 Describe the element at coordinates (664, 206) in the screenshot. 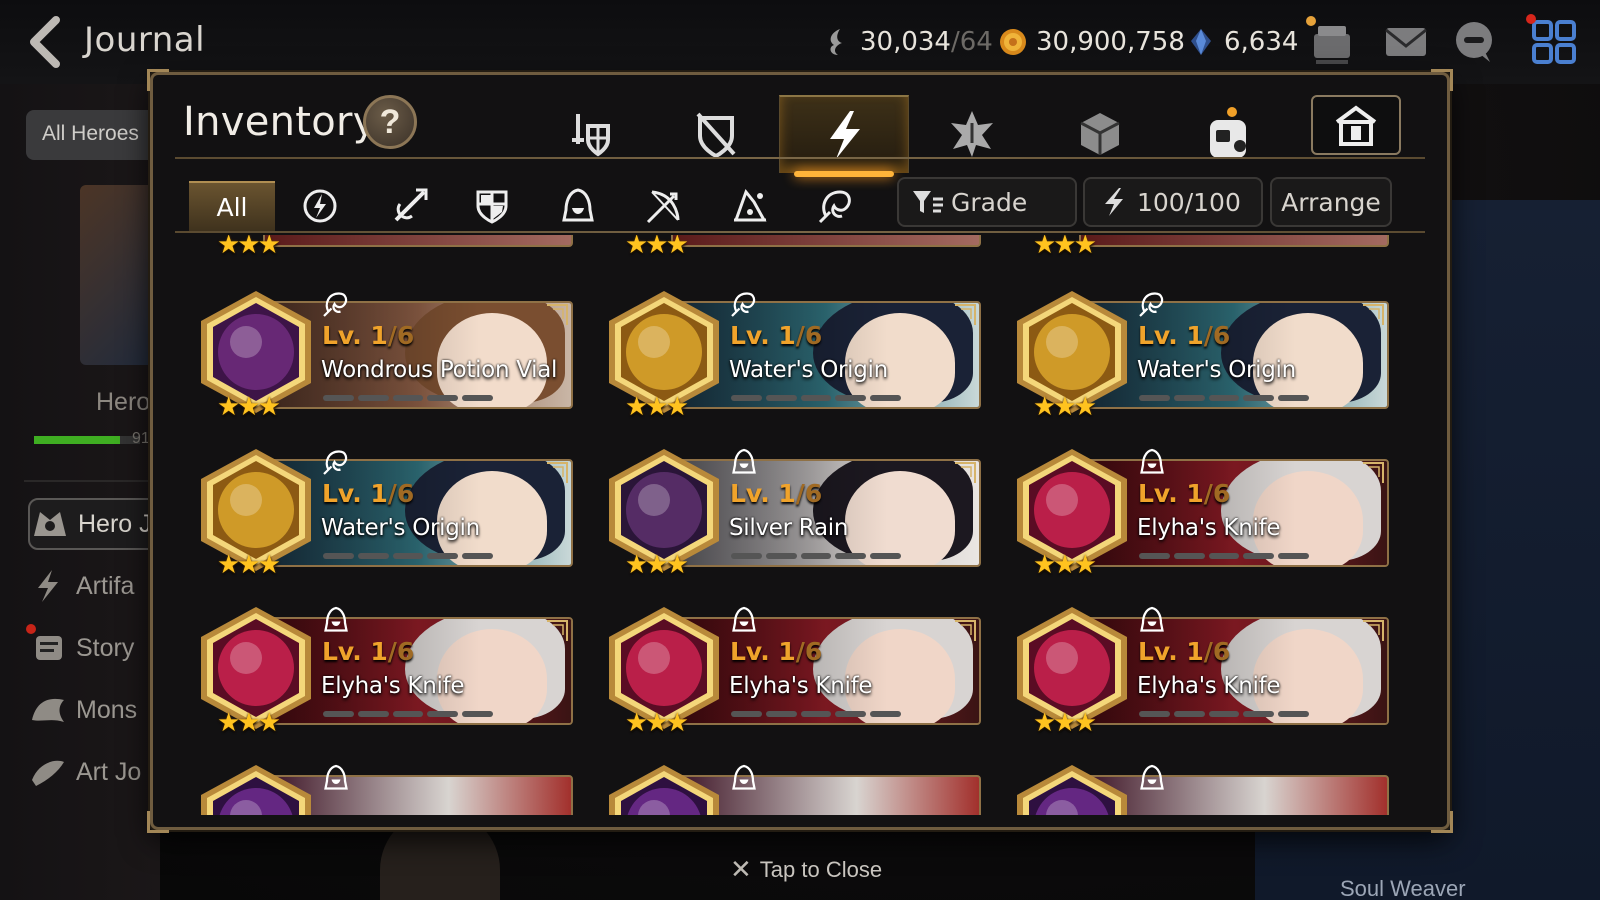

I see `filter-ranger` at that location.